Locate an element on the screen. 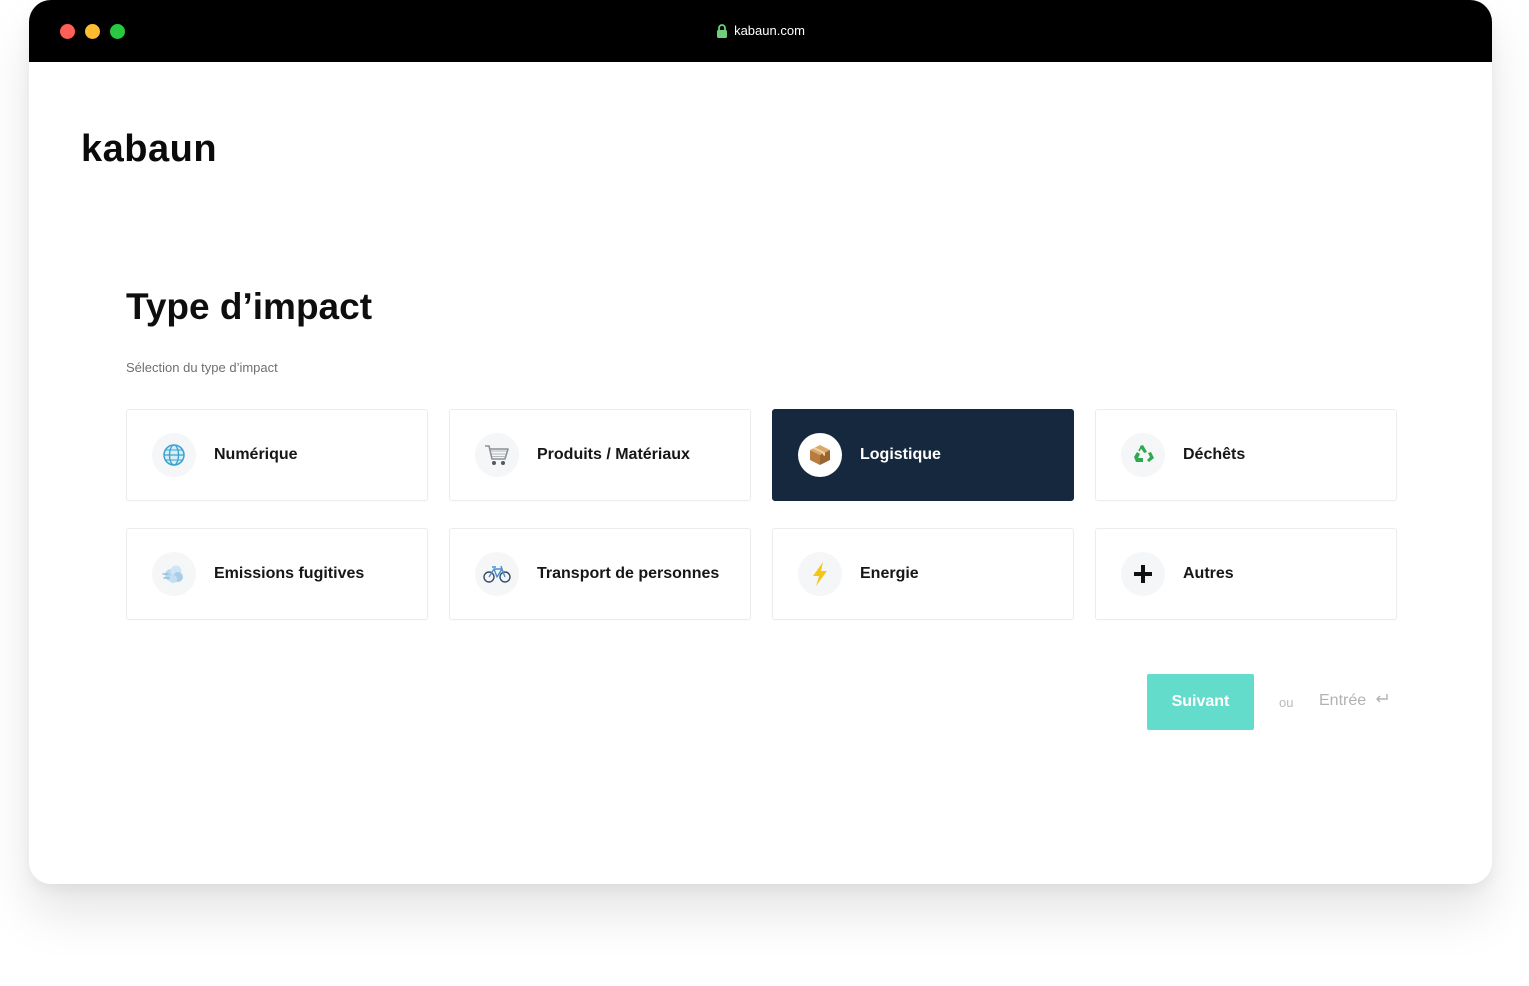  lock-icon is located at coordinates (722, 33).